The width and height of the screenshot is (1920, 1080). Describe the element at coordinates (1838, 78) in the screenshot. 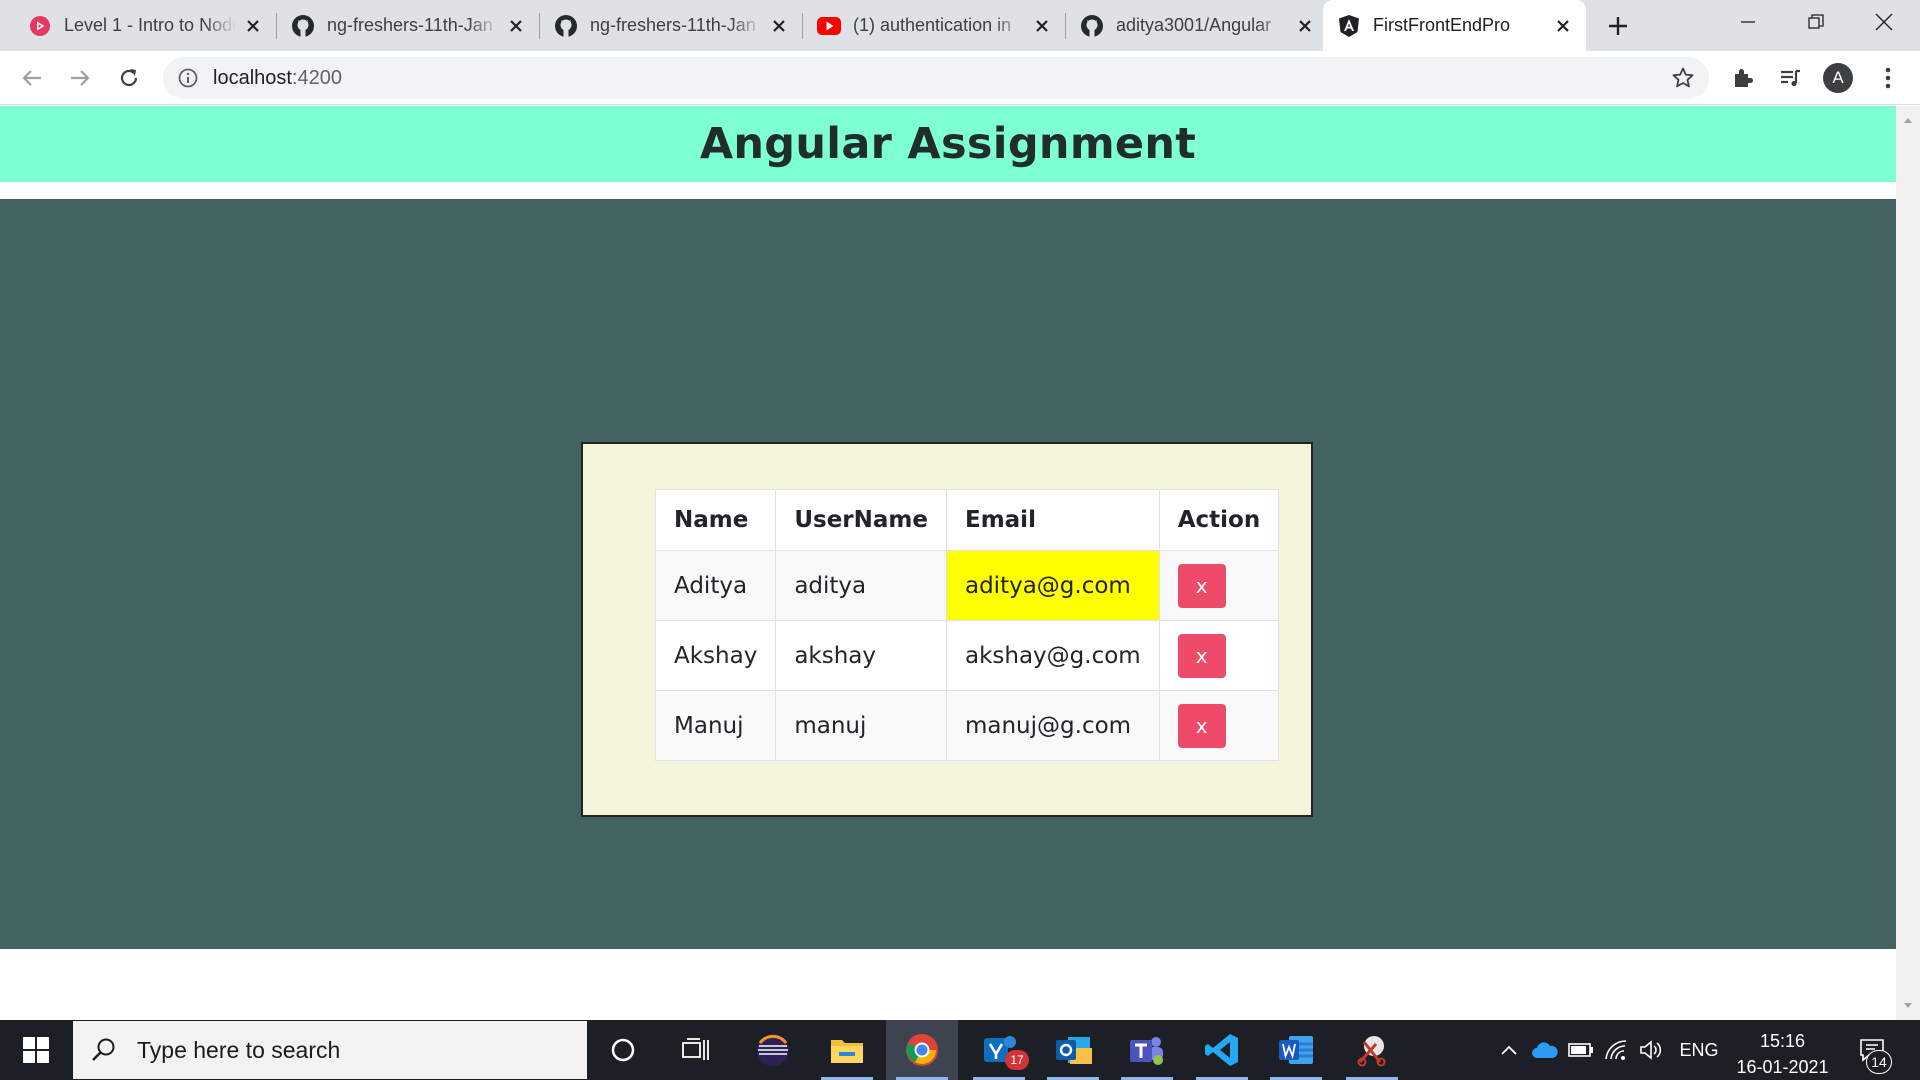

I see `profile-avatar: A` at that location.